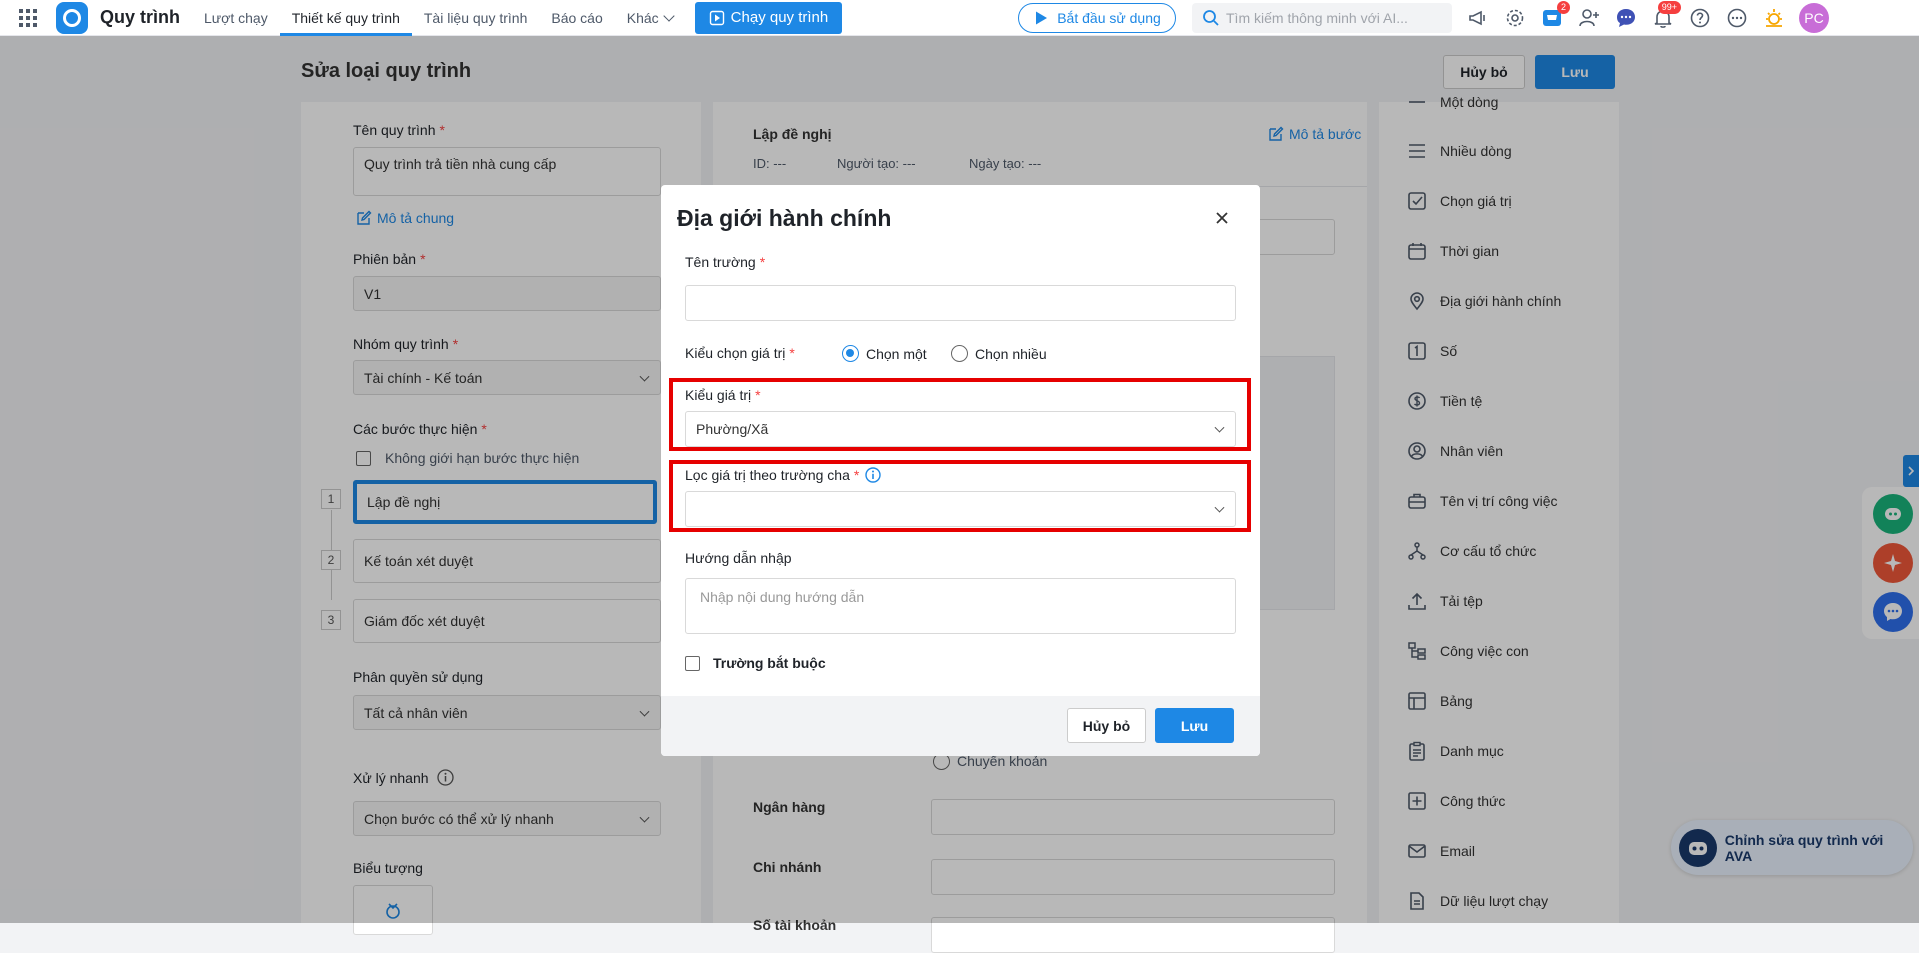  What do you see at coordinates (1647, 18) in the screenshot?
I see `top-icons: 2 99+ PC` at bounding box center [1647, 18].